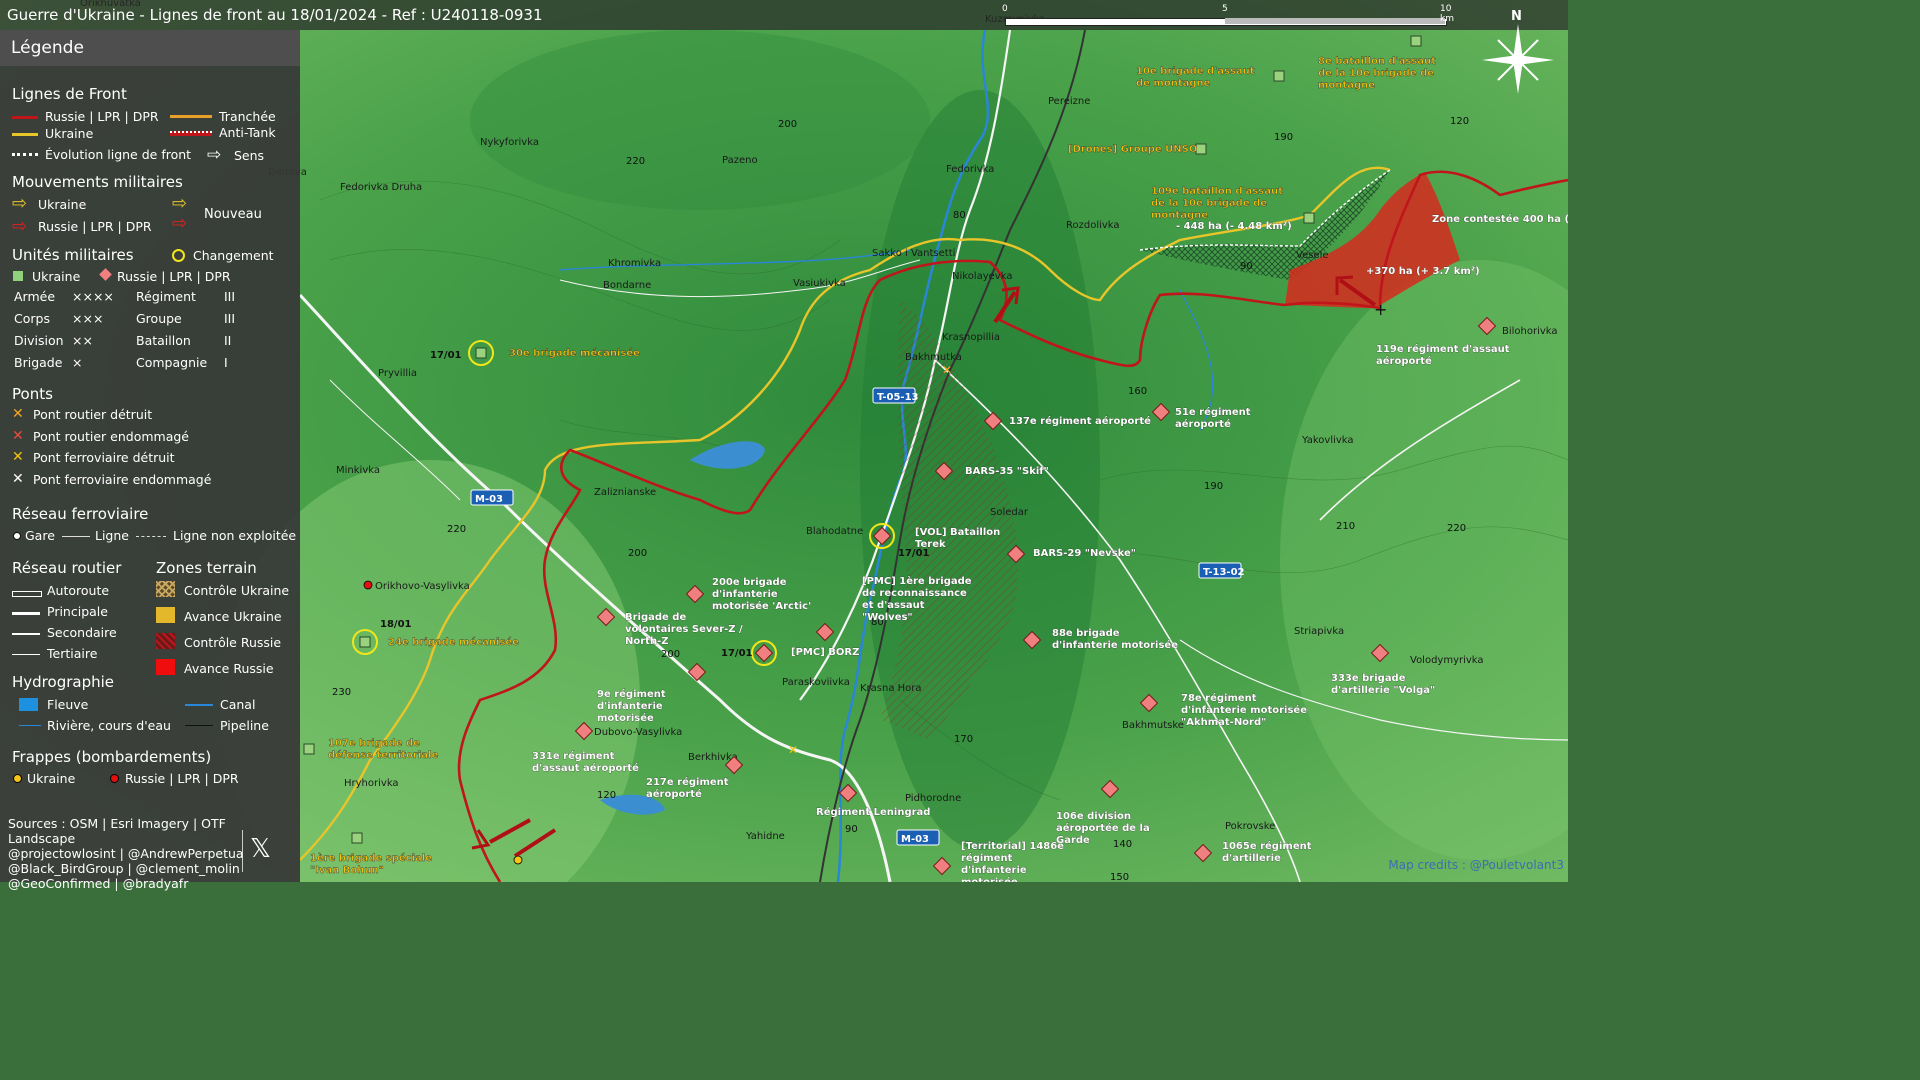 This screenshot has height=1080, width=1920. What do you see at coordinates (1225, 9) in the screenshot?
I see `scale-label-5: 5` at bounding box center [1225, 9].